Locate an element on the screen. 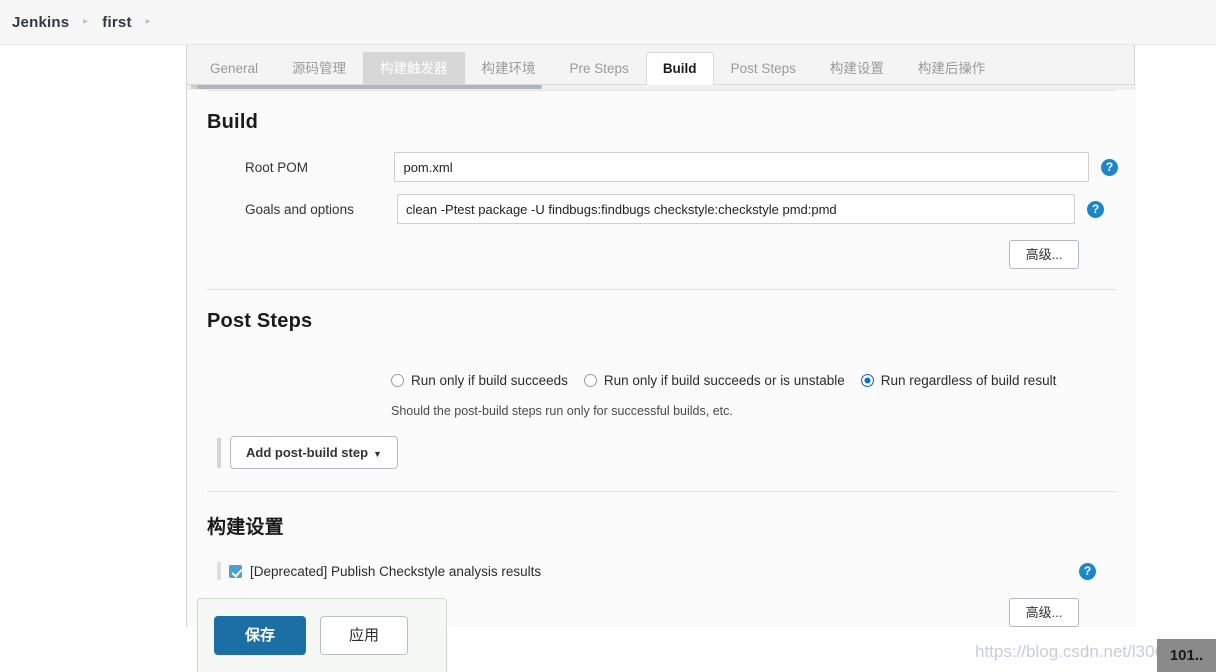 The height and width of the screenshot is (672, 1216). tab-post-steps: Post Steps is located at coordinates (763, 69).